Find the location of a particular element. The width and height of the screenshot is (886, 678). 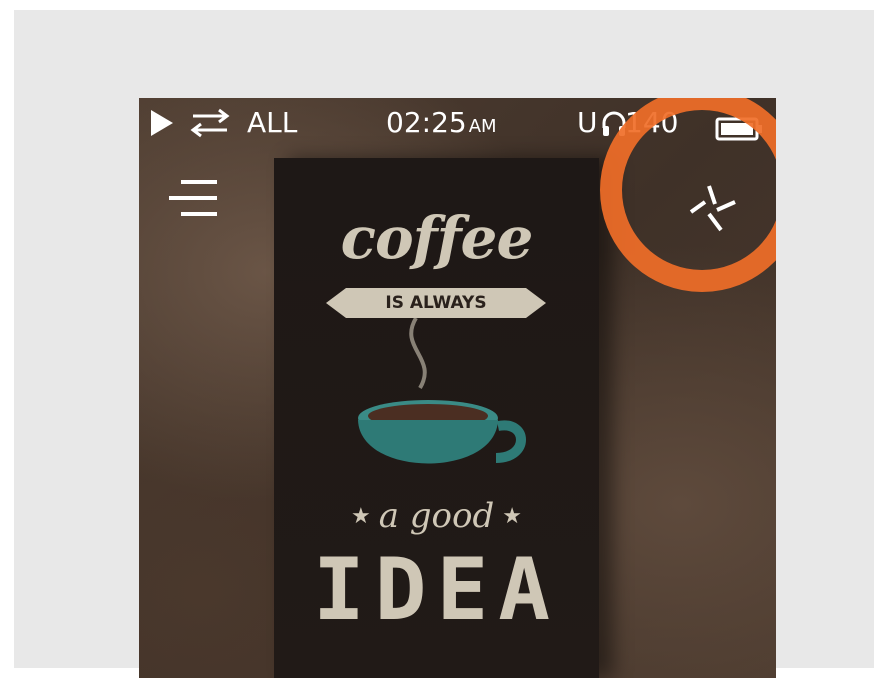

coffee-cup-icon is located at coordinates (438, 400).